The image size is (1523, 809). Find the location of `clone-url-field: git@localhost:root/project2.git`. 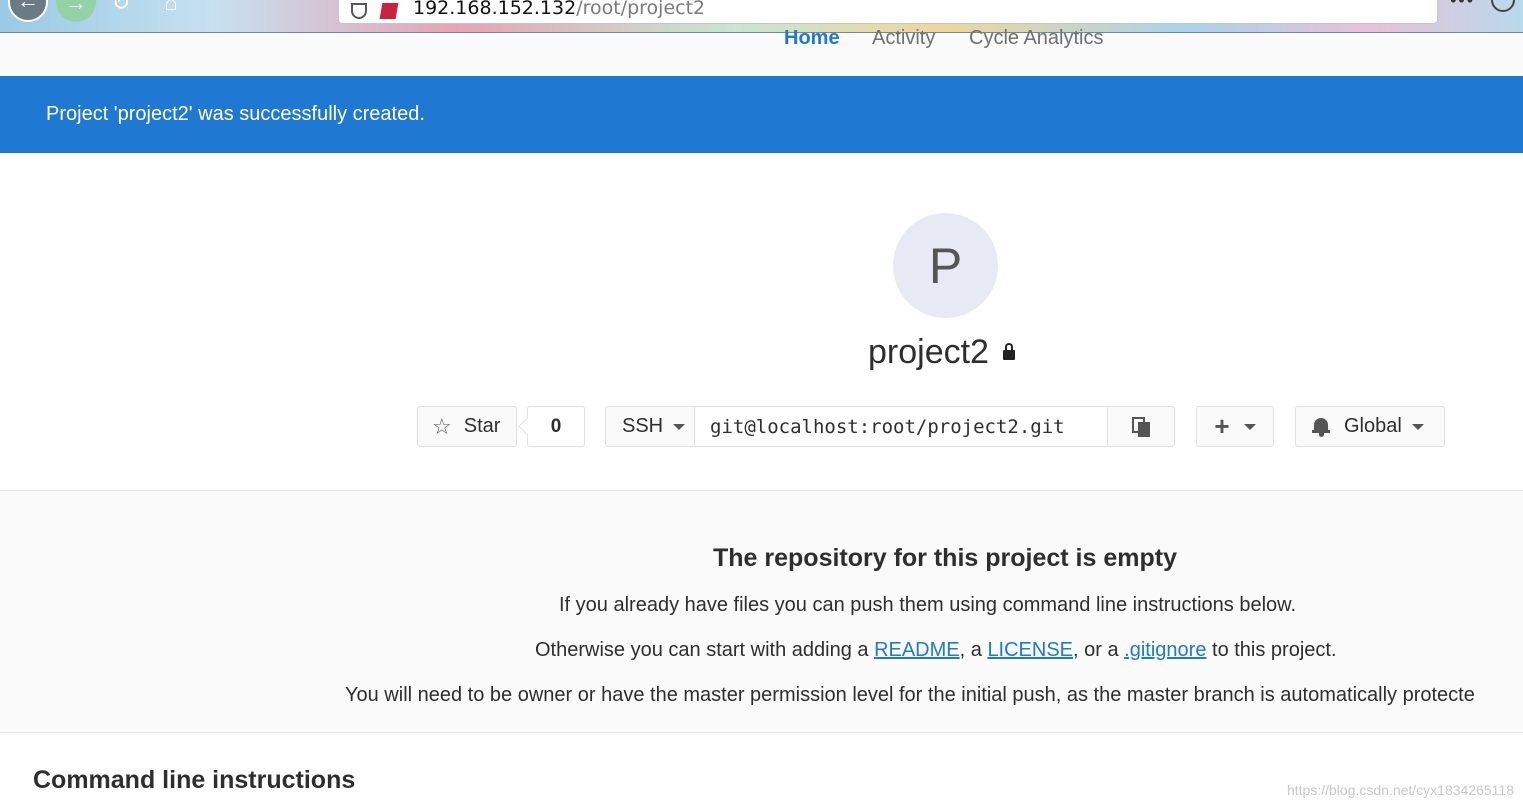

clone-url-field: git@localhost:root/project2.git is located at coordinates (901, 426).